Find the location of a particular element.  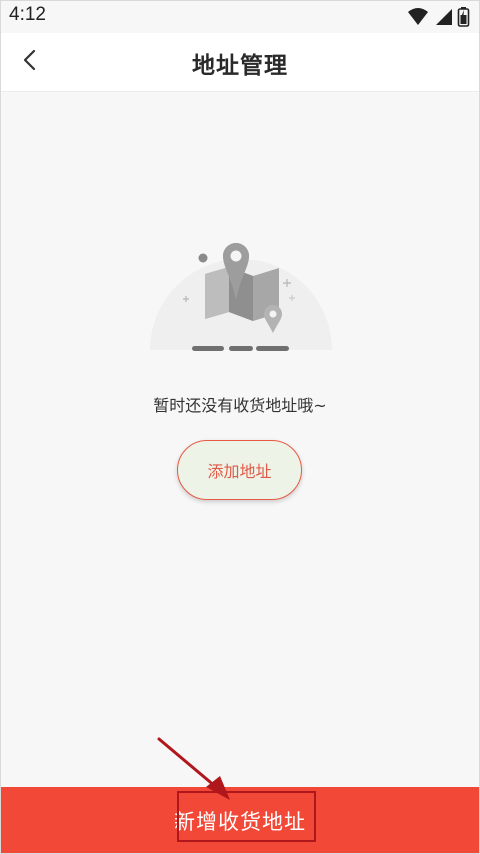

map-location-illustration is located at coordinates (241, 281).